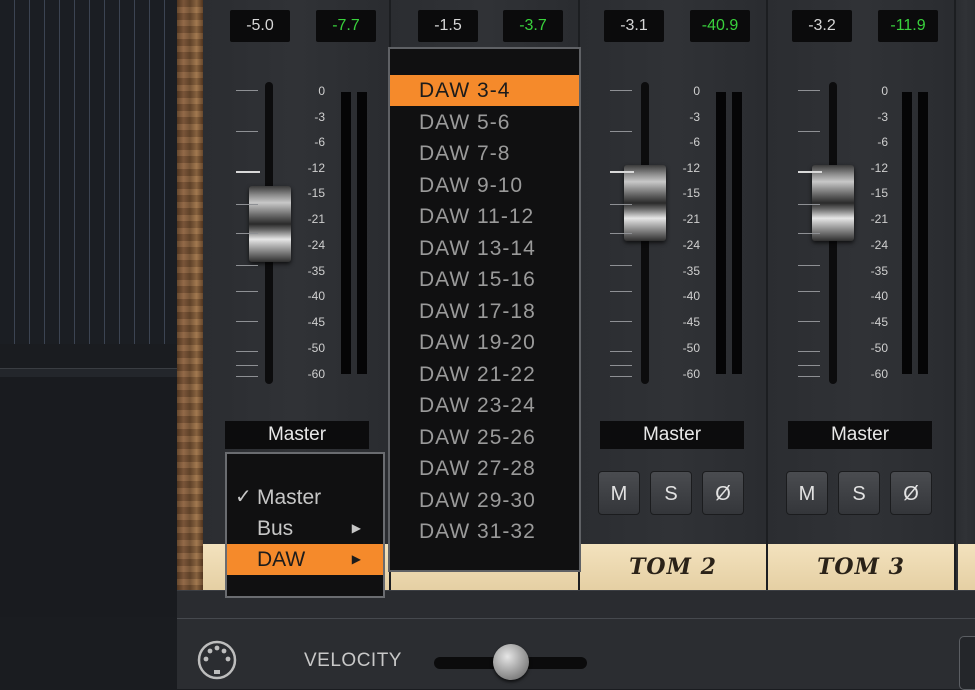 This screenshot has height=690, width=975. What do you see at coordinates (484, 500) in the screenshot?
I see `daw-menu-item: DAW 29-30` at bounding box center [484, 500].